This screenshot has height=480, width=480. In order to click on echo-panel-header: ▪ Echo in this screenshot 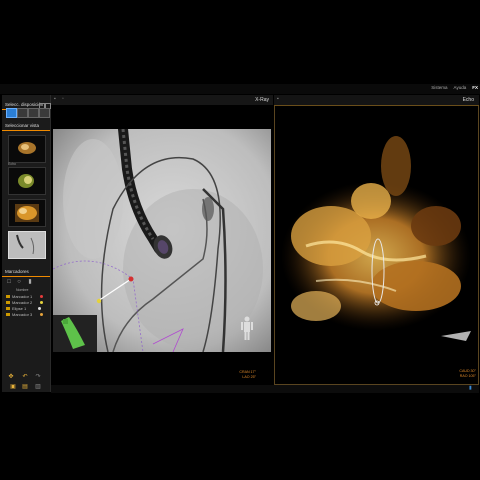, I will do `click(376, 100)`.